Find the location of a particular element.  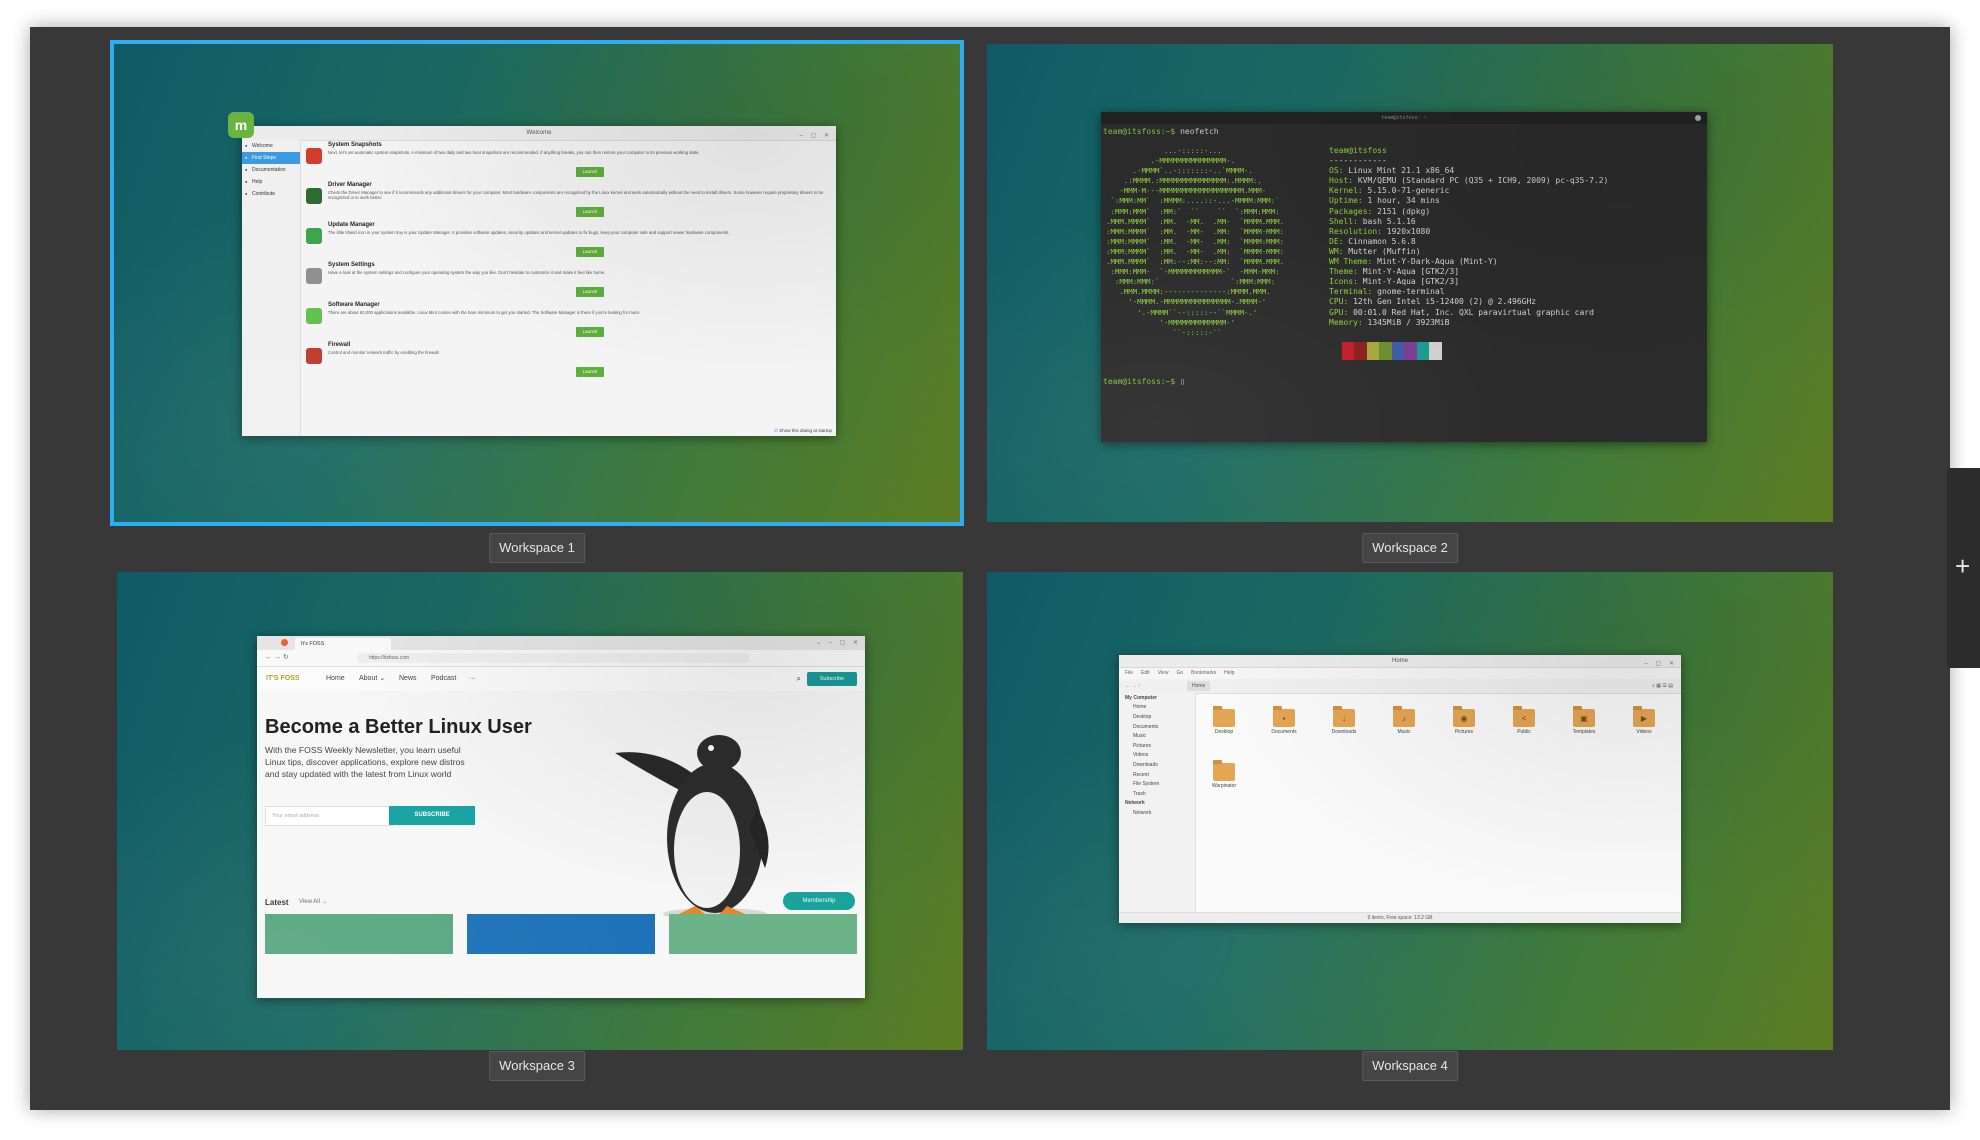

folder-item: ◉ Pictures is located at coordinates (1464, 720).